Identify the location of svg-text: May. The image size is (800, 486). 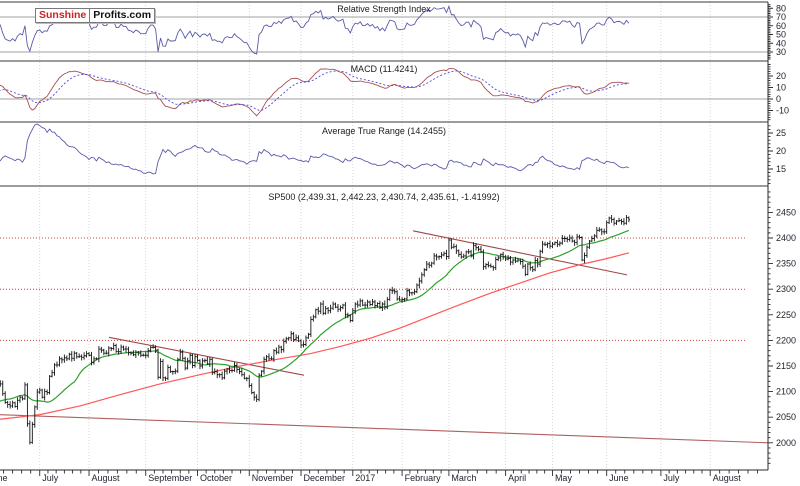
(564, 478).